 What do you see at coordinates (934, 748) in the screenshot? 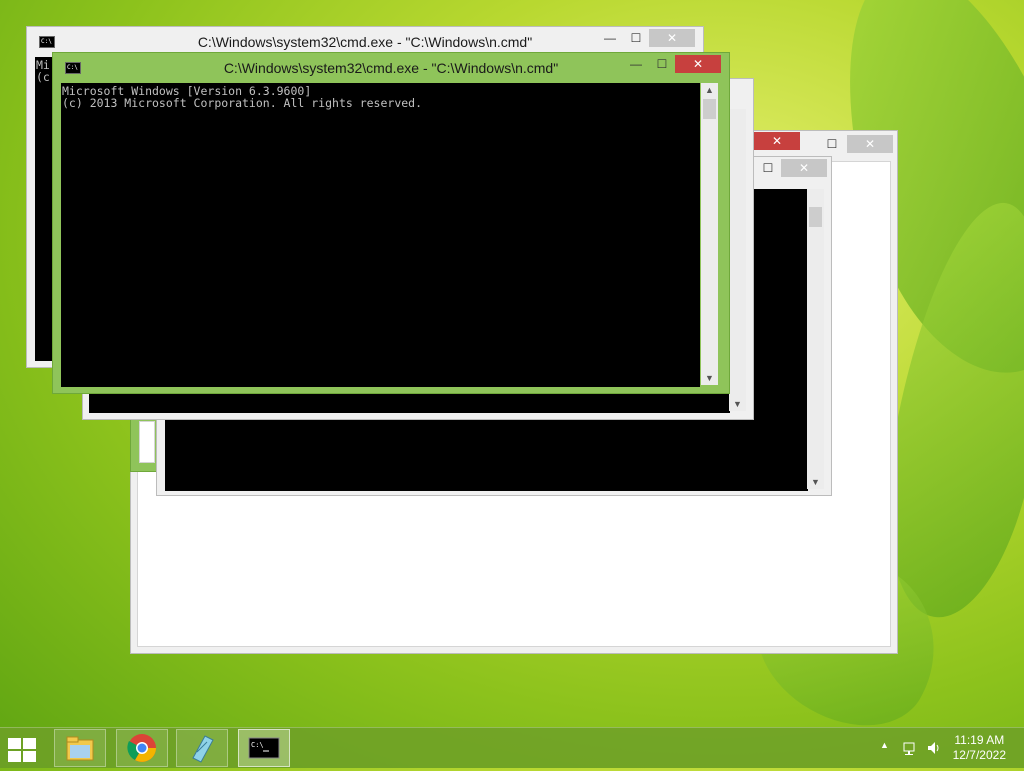
I see `volume-icon` at bounding box center [934, 748].